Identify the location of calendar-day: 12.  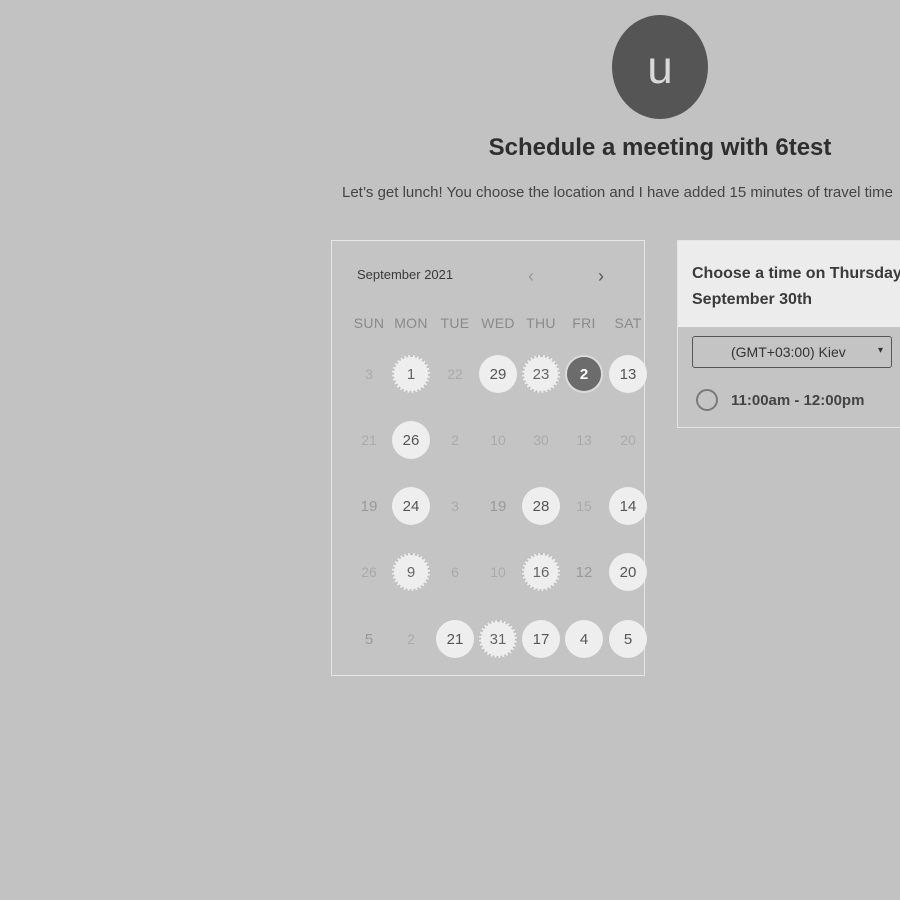
(584, 572).